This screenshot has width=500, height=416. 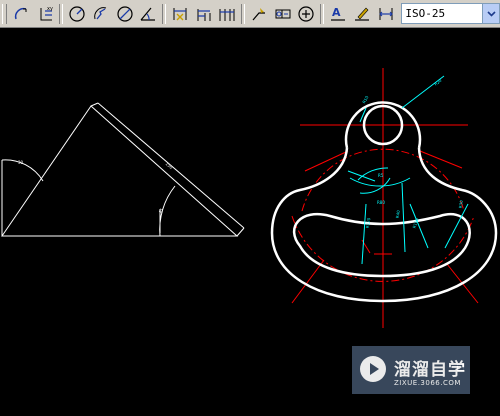 What do you see at coordinates (50, 9) in the screenshot?
I see `svg-text: xy` at bounding box center [50, 9].